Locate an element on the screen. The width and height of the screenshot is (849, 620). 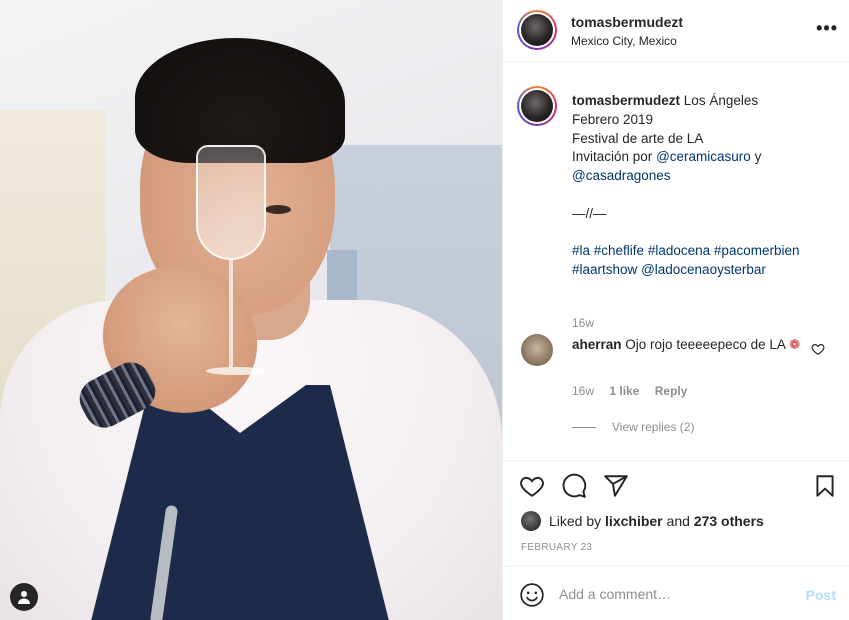
liked-by-prefix: Liked by is located at coordinates (575, 521).